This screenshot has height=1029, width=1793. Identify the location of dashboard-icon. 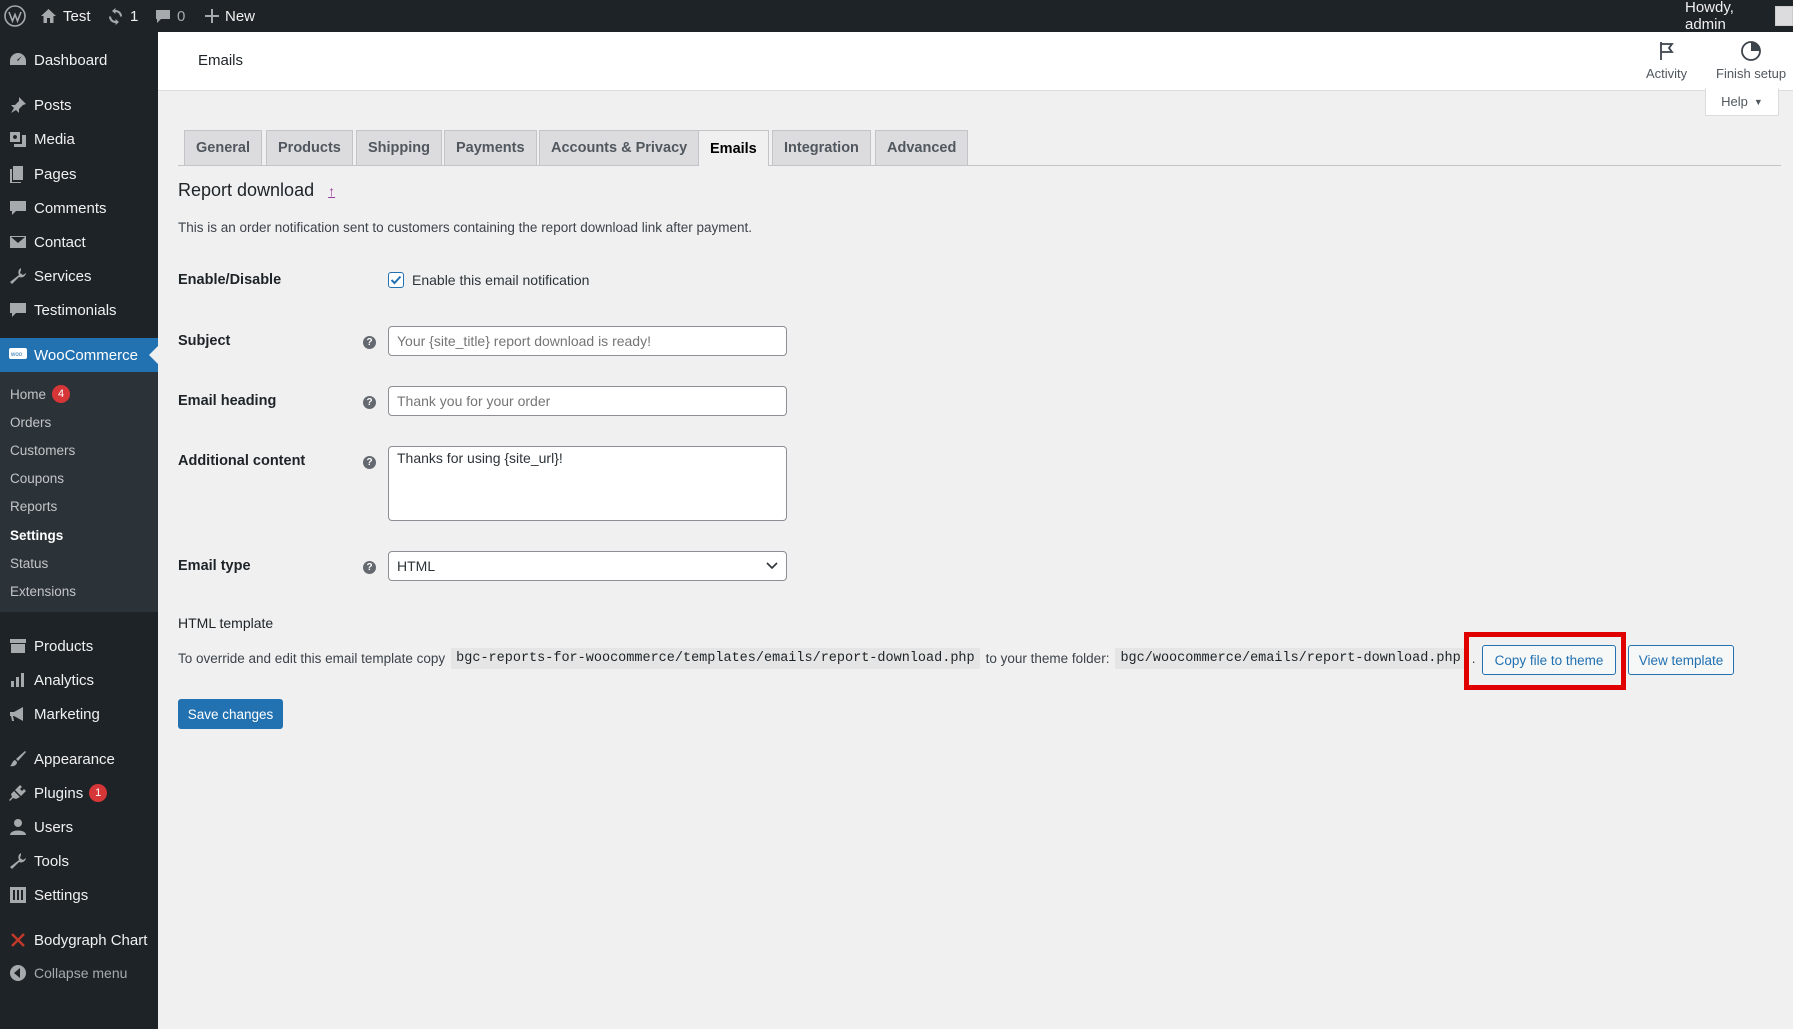
(18, 60).